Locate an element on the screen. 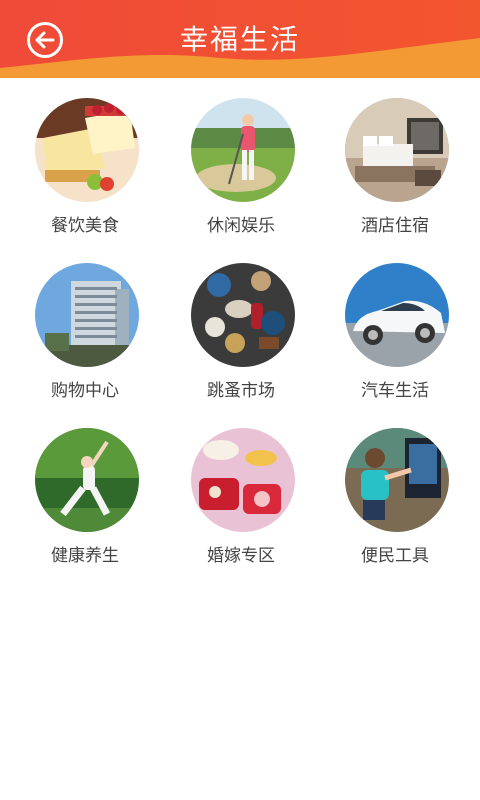  cake-dessert-photo is located at coordinates (87, 150).